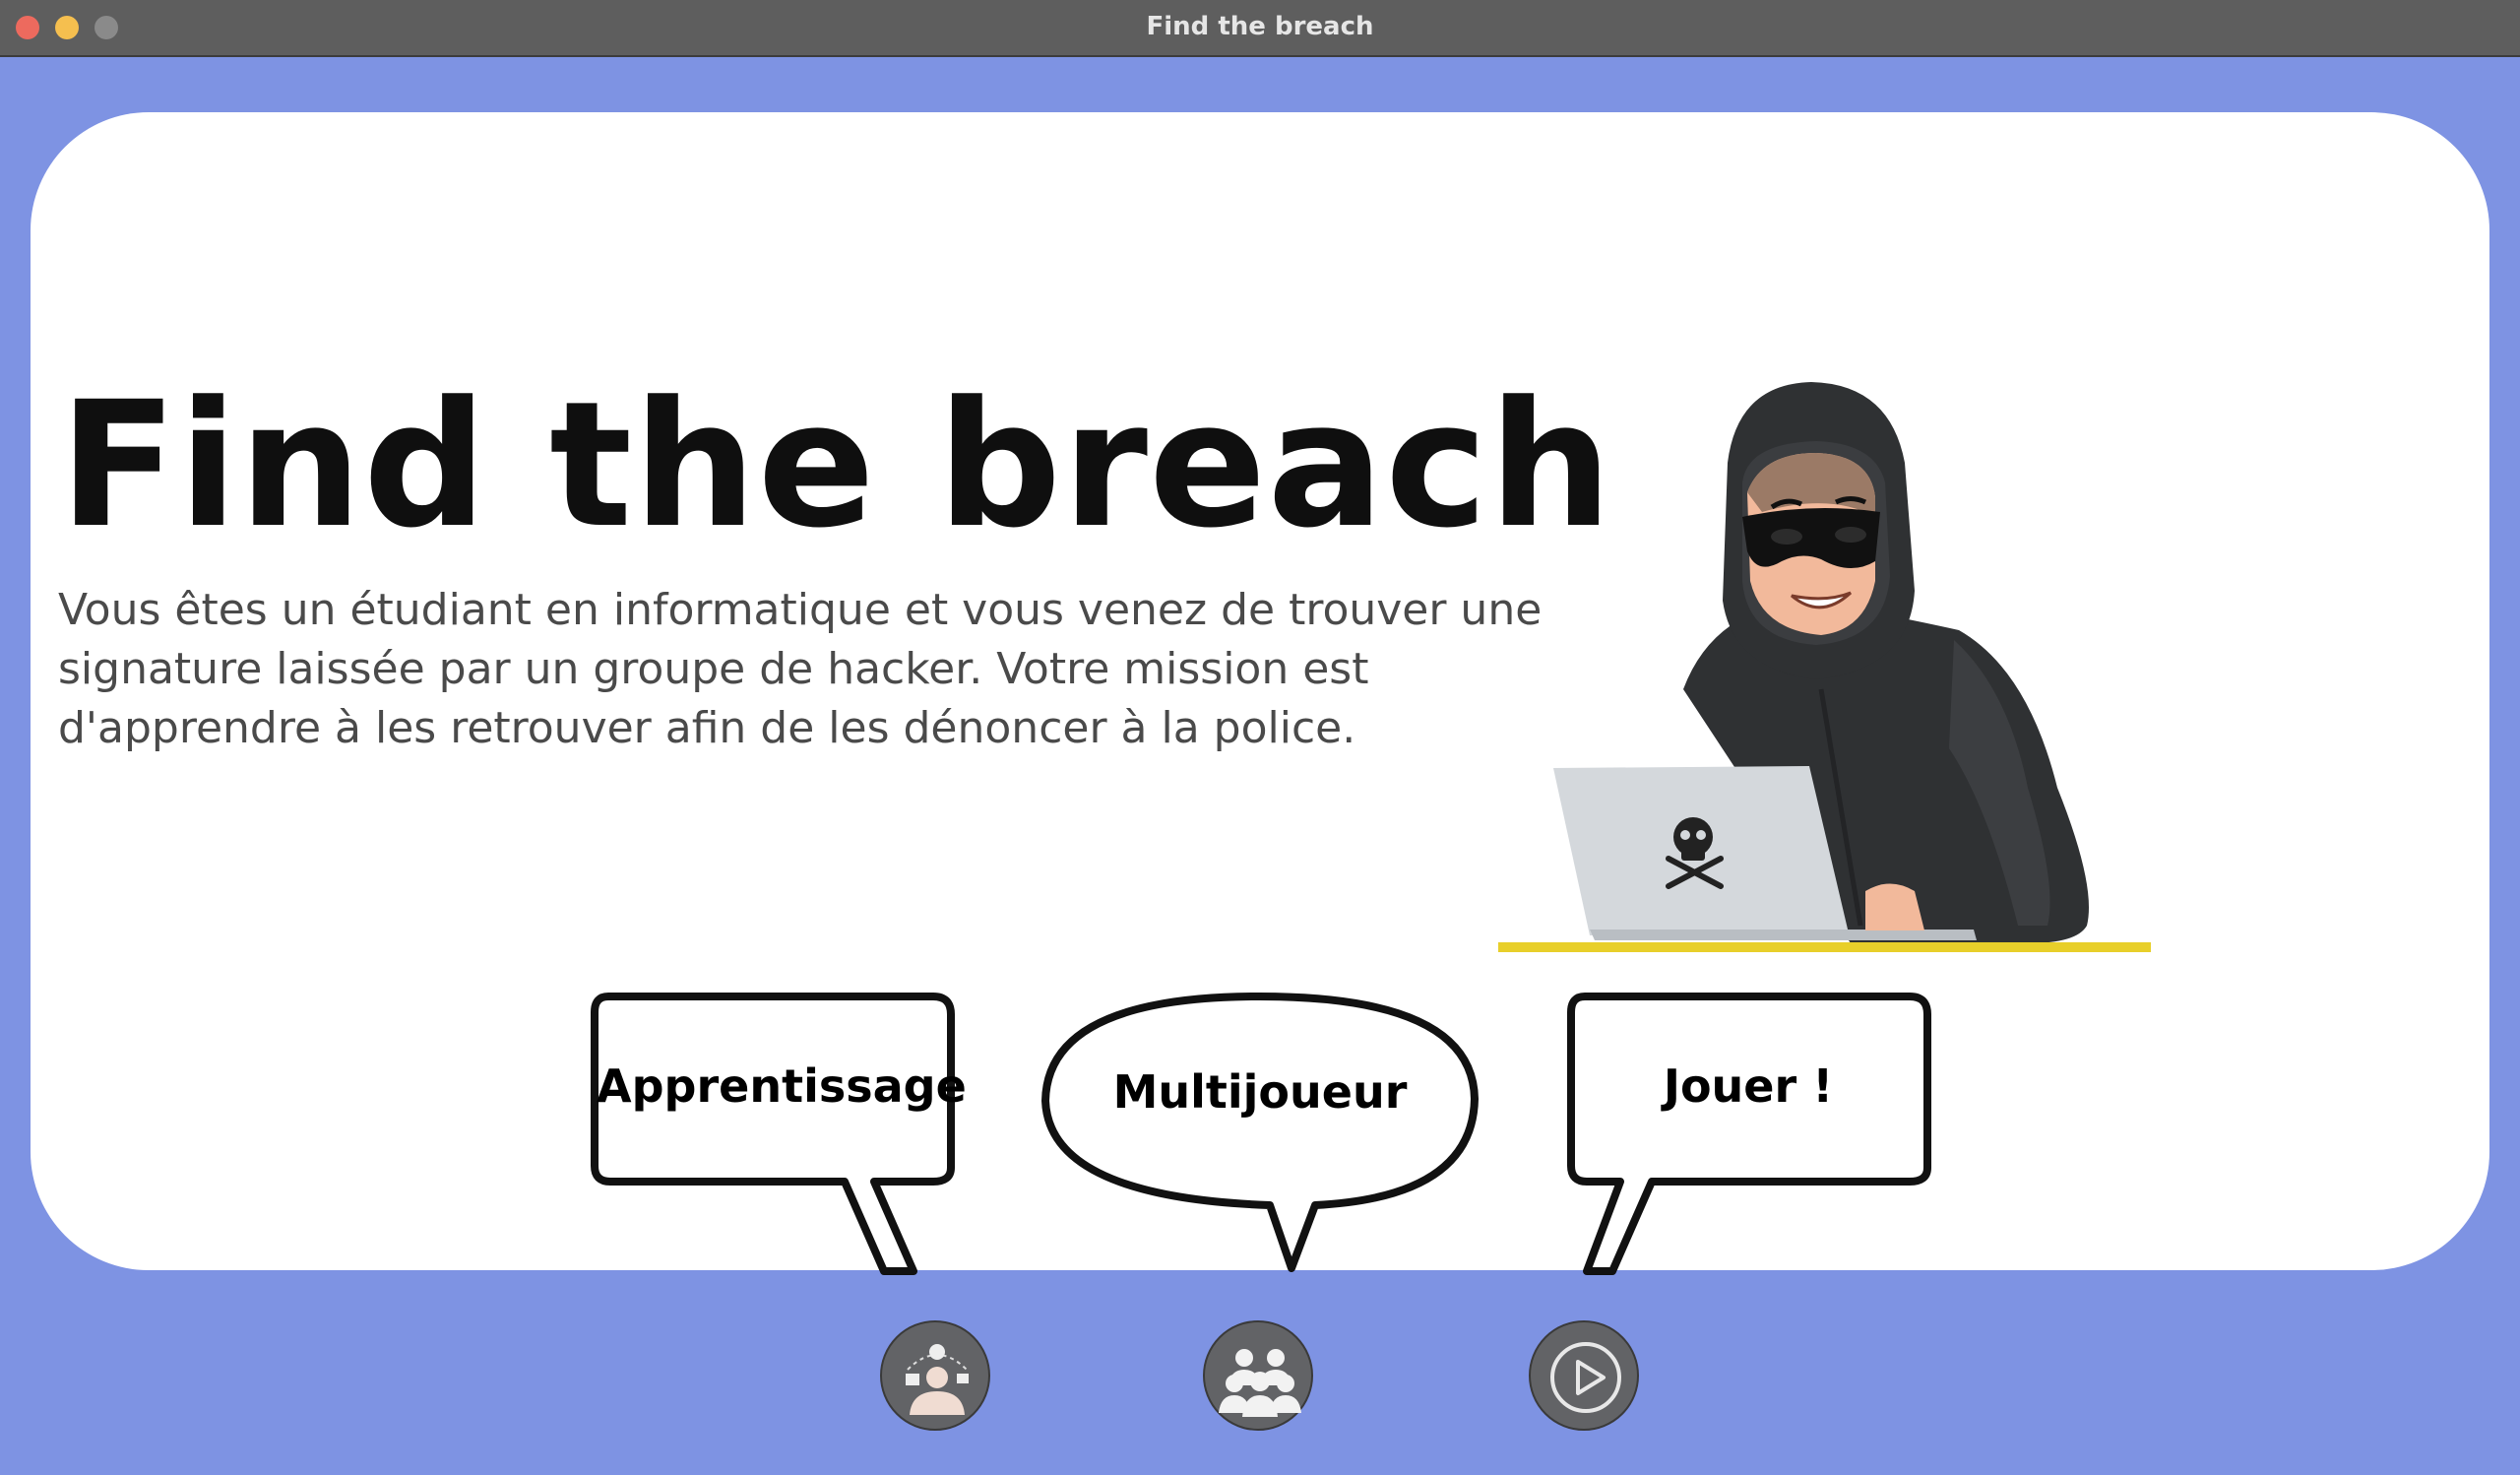  I want to click on learning-speech-bubble, so click(773, 1133).